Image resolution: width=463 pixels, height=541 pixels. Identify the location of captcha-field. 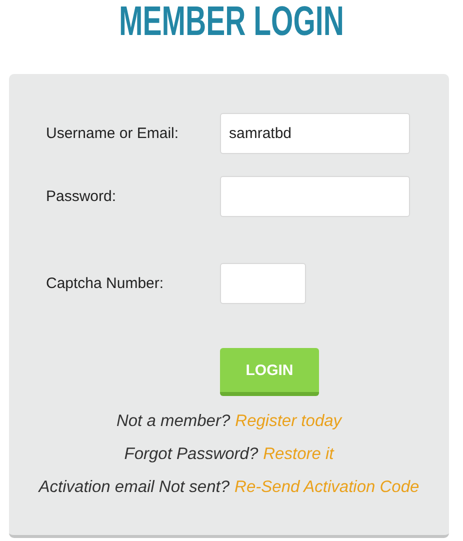
(263, 283).